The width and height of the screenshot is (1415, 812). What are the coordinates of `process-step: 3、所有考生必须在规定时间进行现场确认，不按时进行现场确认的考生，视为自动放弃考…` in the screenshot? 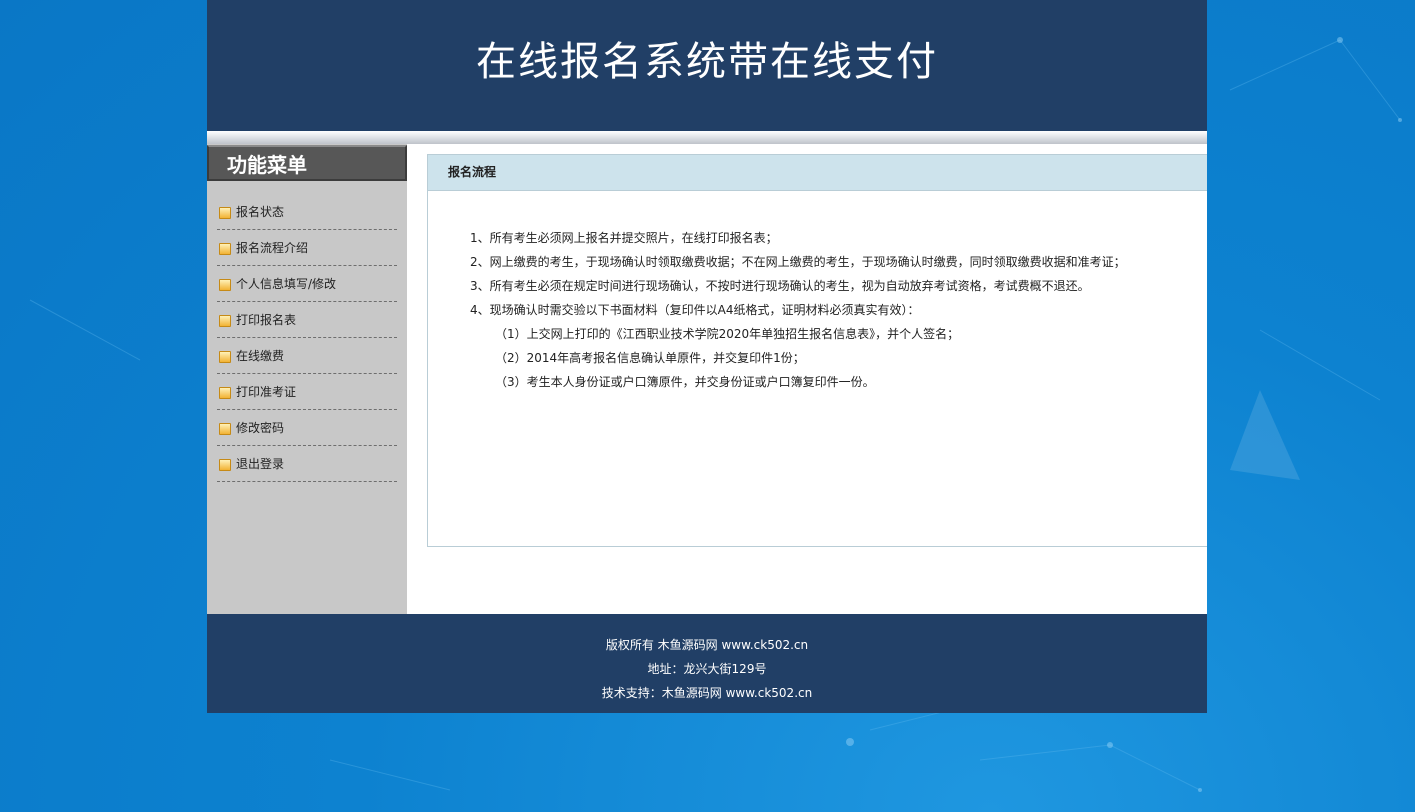 It's located at (780, 286).